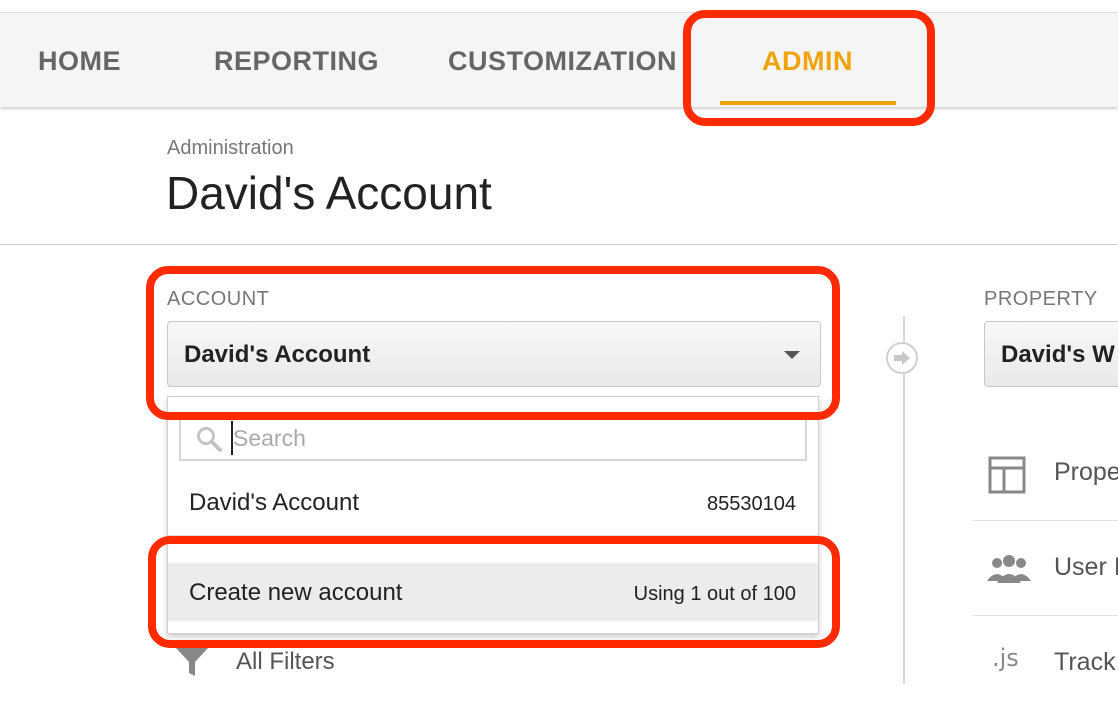  What do you see at coordinates (1007, 477) in the screenshot?
I see `property-settings-icon` at bounding box center [1007, 477].